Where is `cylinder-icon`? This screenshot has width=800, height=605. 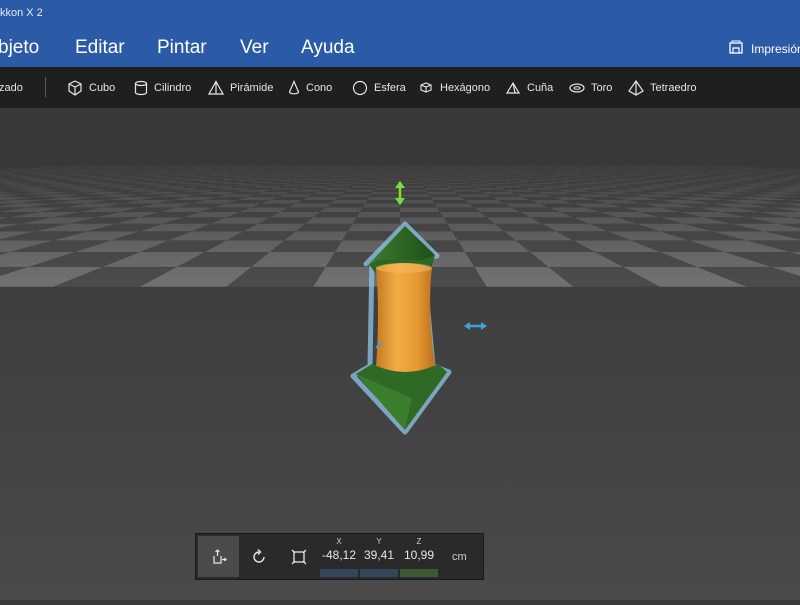
cylinder-icon is located at coordinates (141, 88).